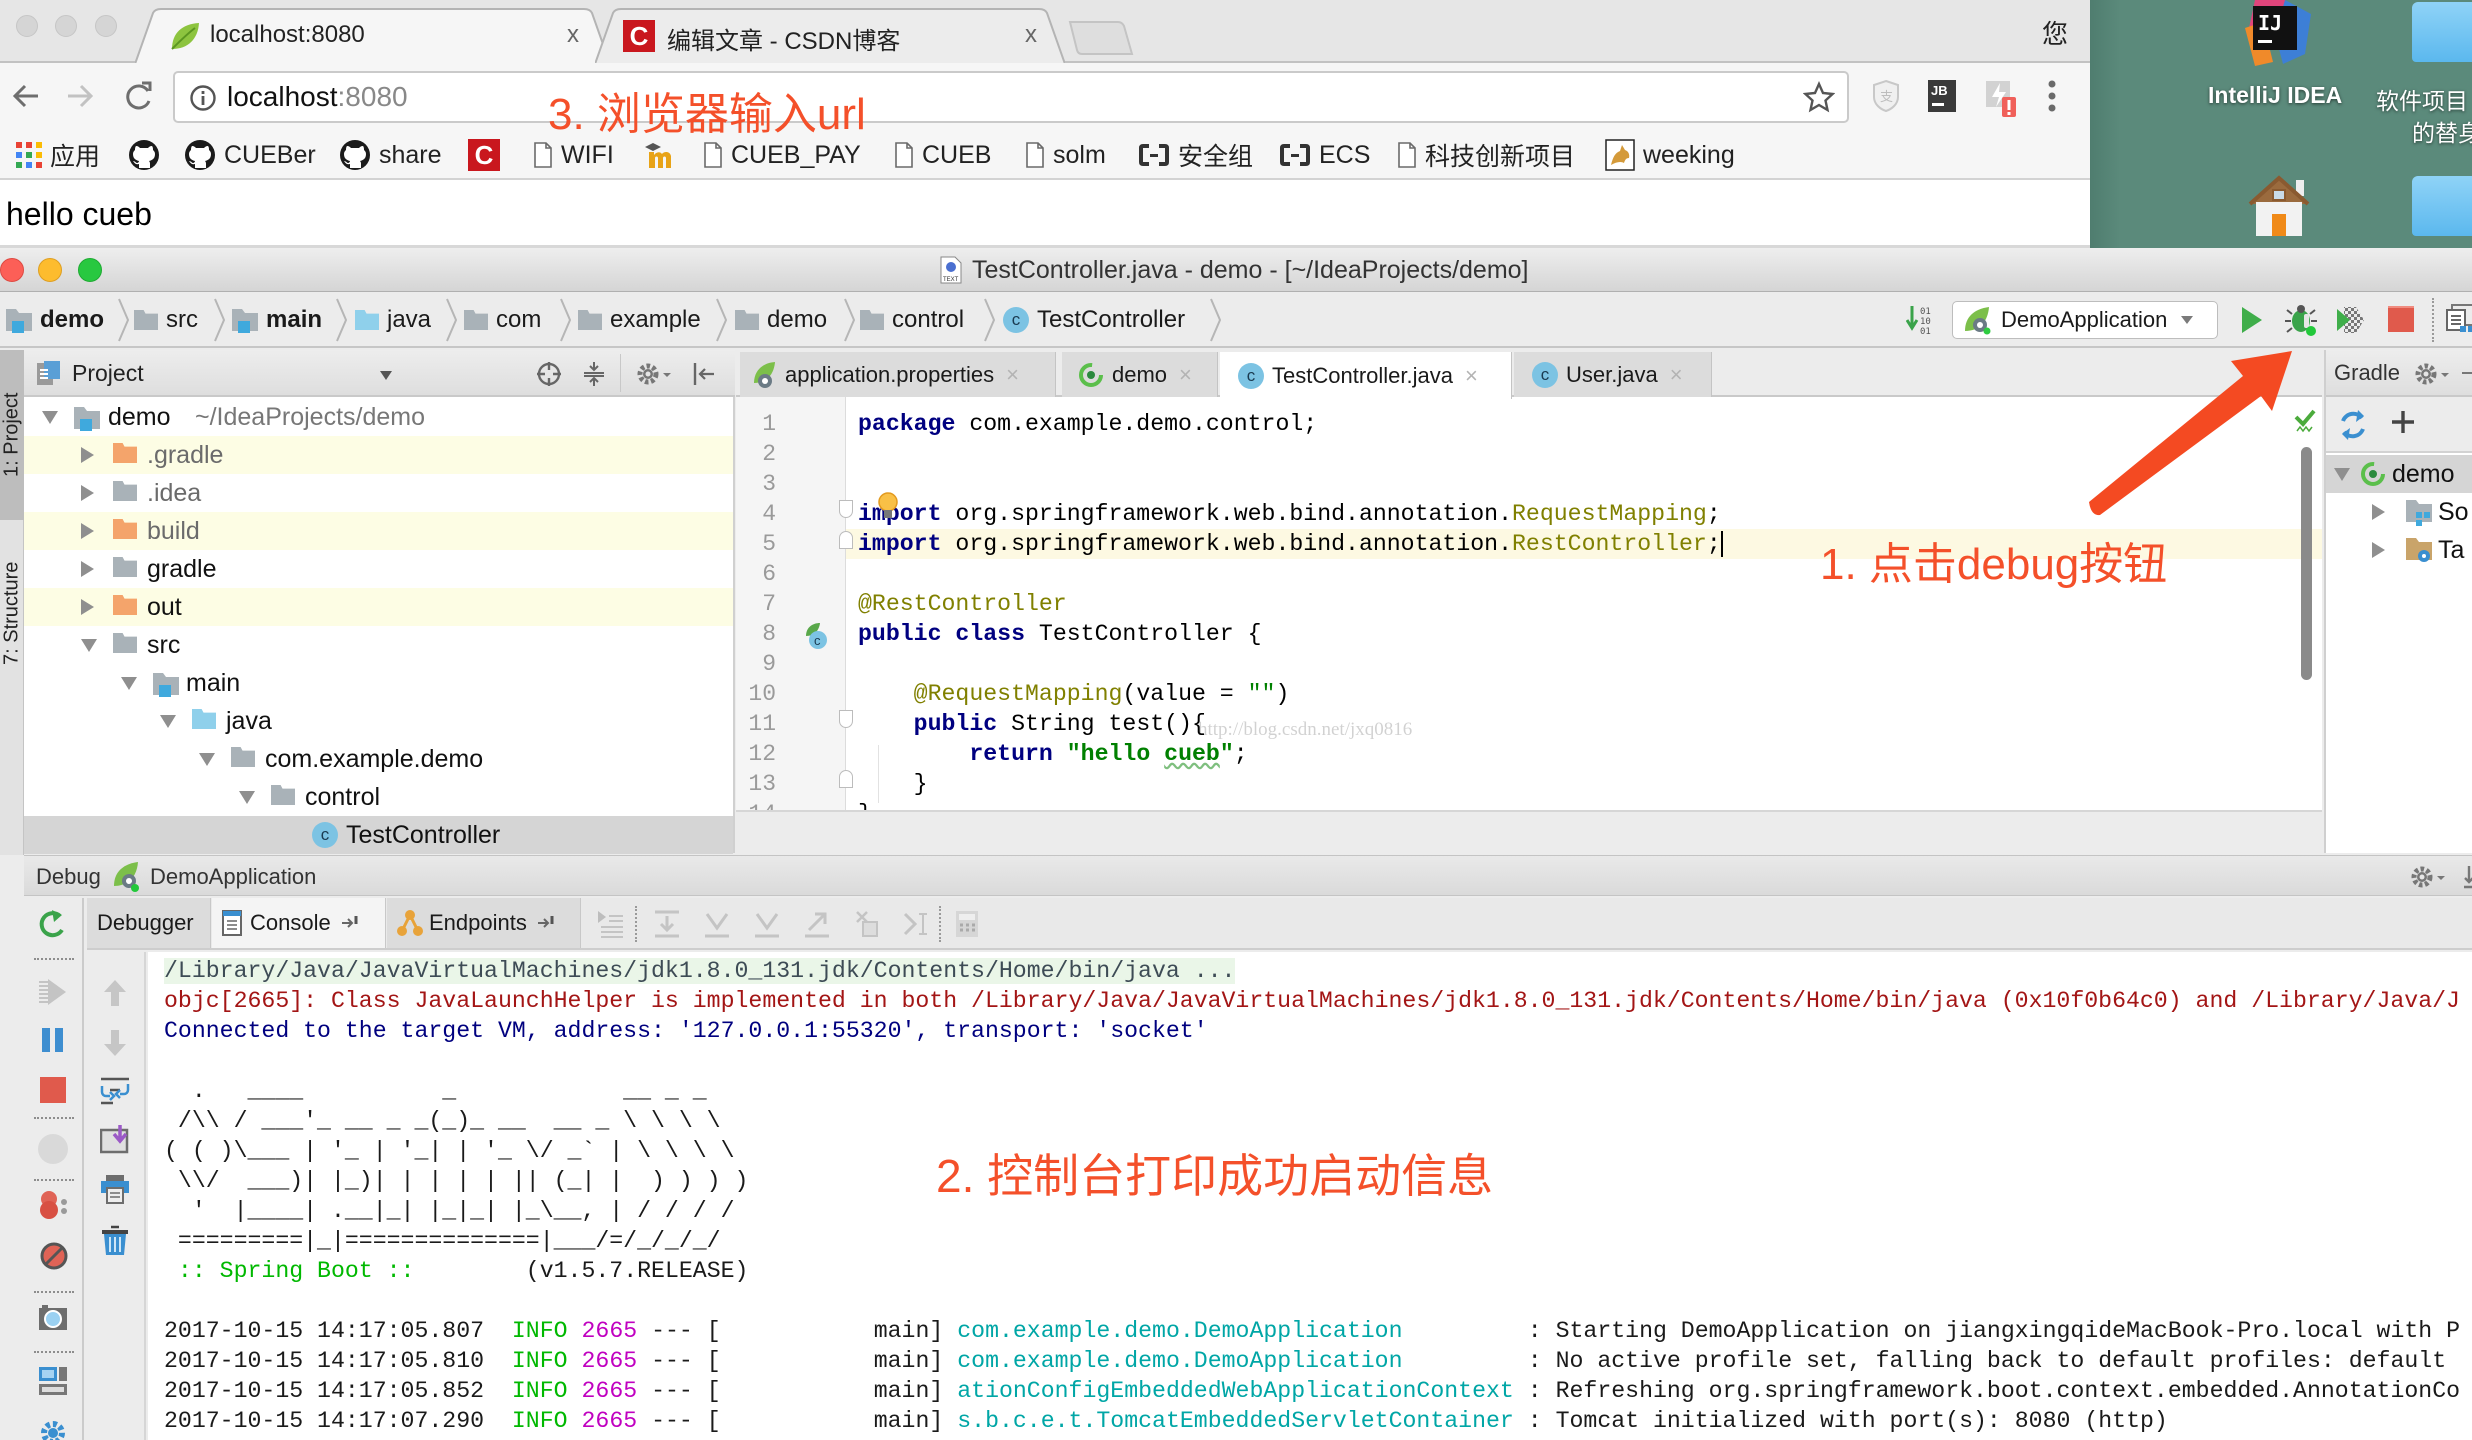 The image size is (2472, 1440). Describe the element at coordinates (378, 455) in the screenshot. I see `tree-row-gradle-cache: .gradle` at that location.